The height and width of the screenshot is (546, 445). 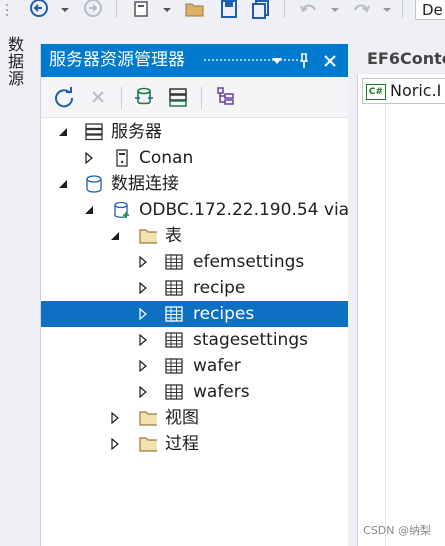 I want to click on tree-node-table-efemsettings: efemsettings, so click(x=194, y=262).